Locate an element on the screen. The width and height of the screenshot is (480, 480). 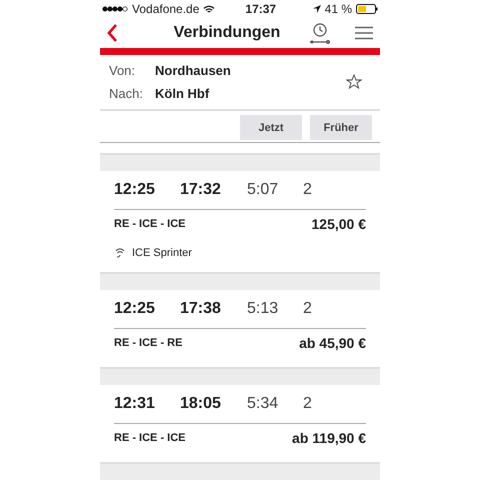
travel-duration: 5:07 is located at coordinates (263, 190).